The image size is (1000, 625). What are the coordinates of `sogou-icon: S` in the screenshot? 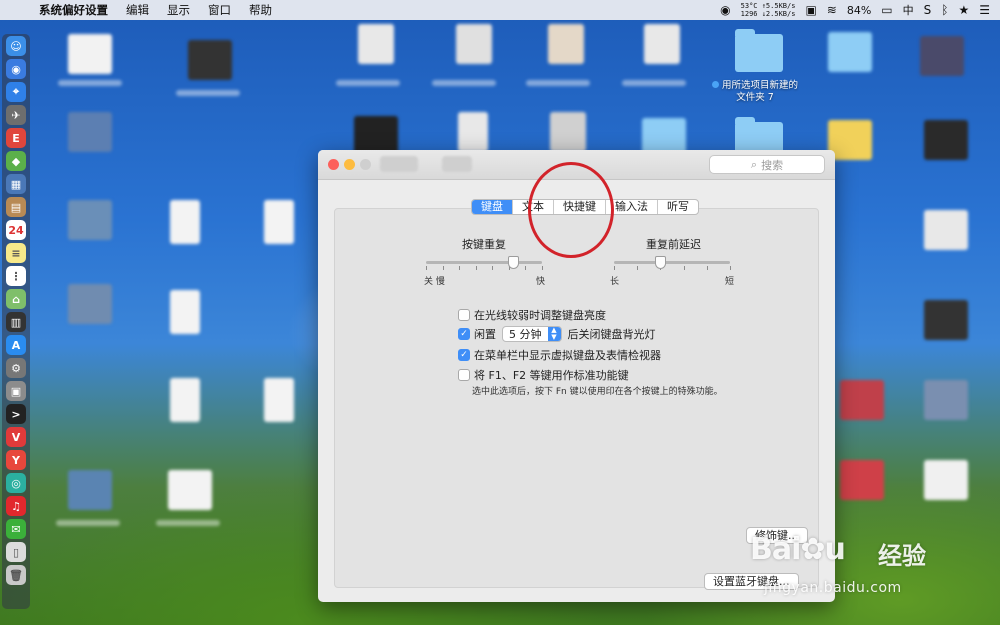 It's located at (928, 10).